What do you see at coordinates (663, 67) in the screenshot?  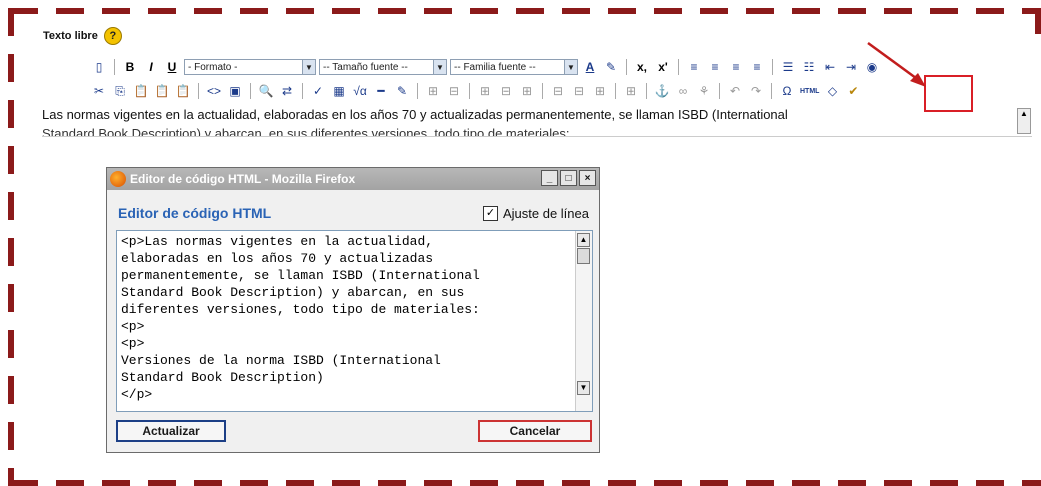 I see `superscript-button: x'` at bounding box center [663, 67].